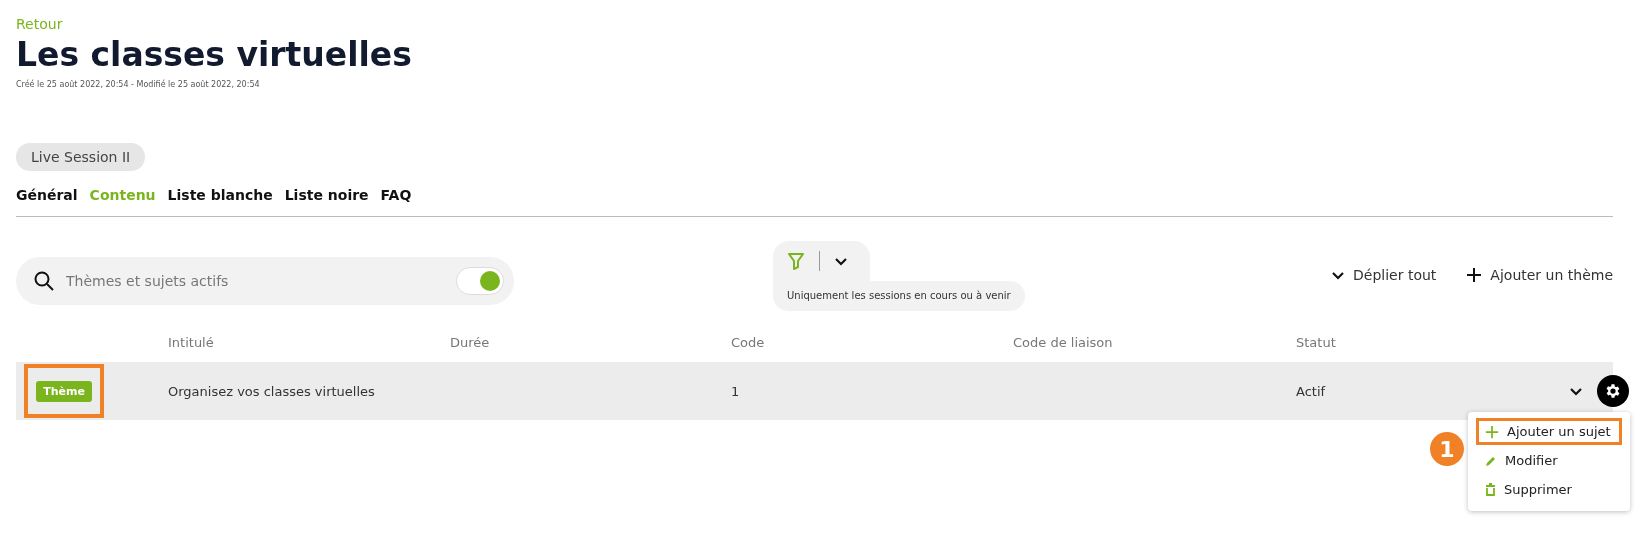 This screenshot has width=1647, height=541. What do you see at coordinates (81, 157) in the screenshot?
I see `session-chip: Live Session II` at bounding box center [81, 157].